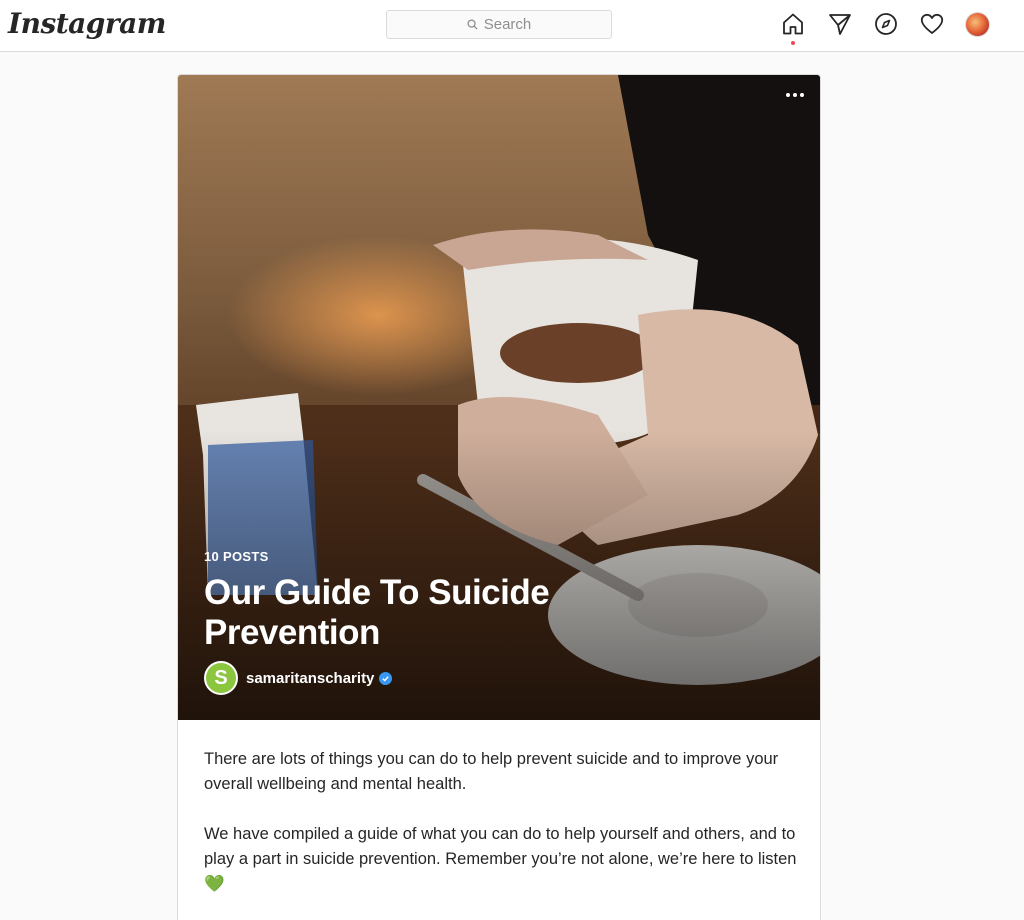  I want to click on more-options-icon, so click(795, 95).